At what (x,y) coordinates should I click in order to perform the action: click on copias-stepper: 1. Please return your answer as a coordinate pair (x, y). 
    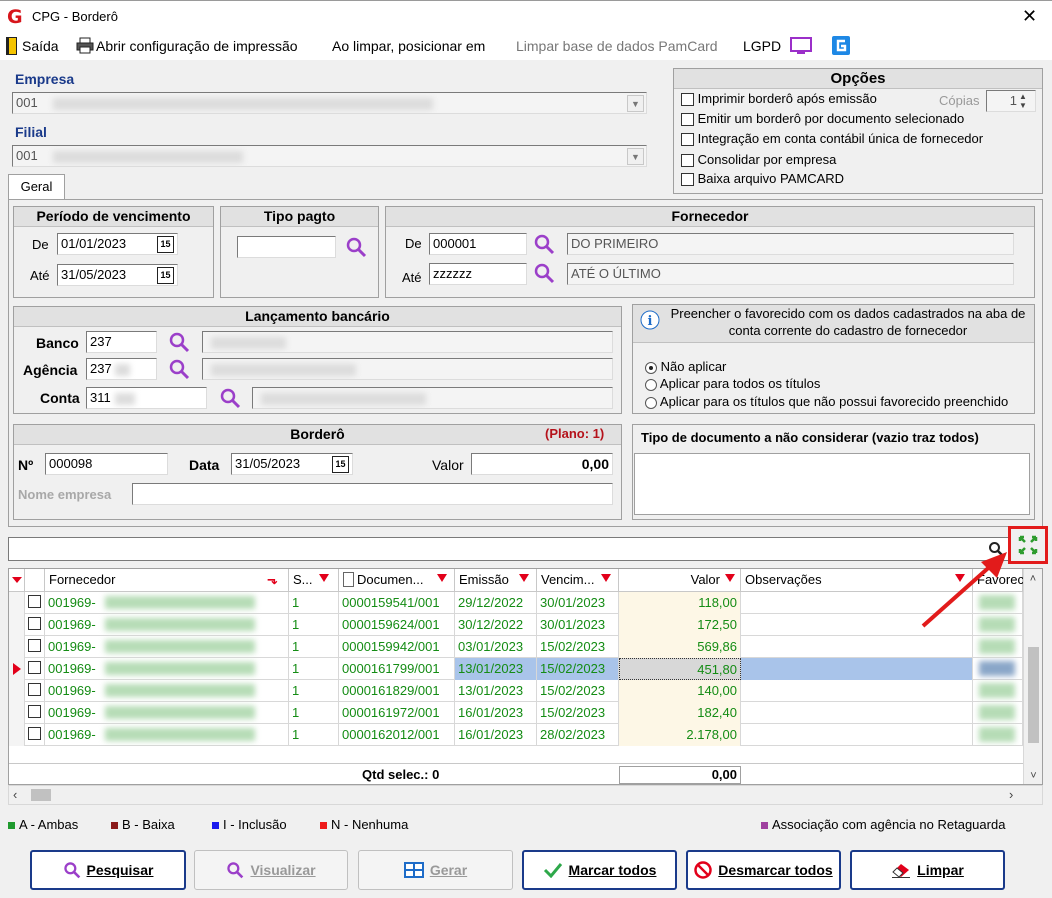
    Looking at the image, I should click on (1011, 101).